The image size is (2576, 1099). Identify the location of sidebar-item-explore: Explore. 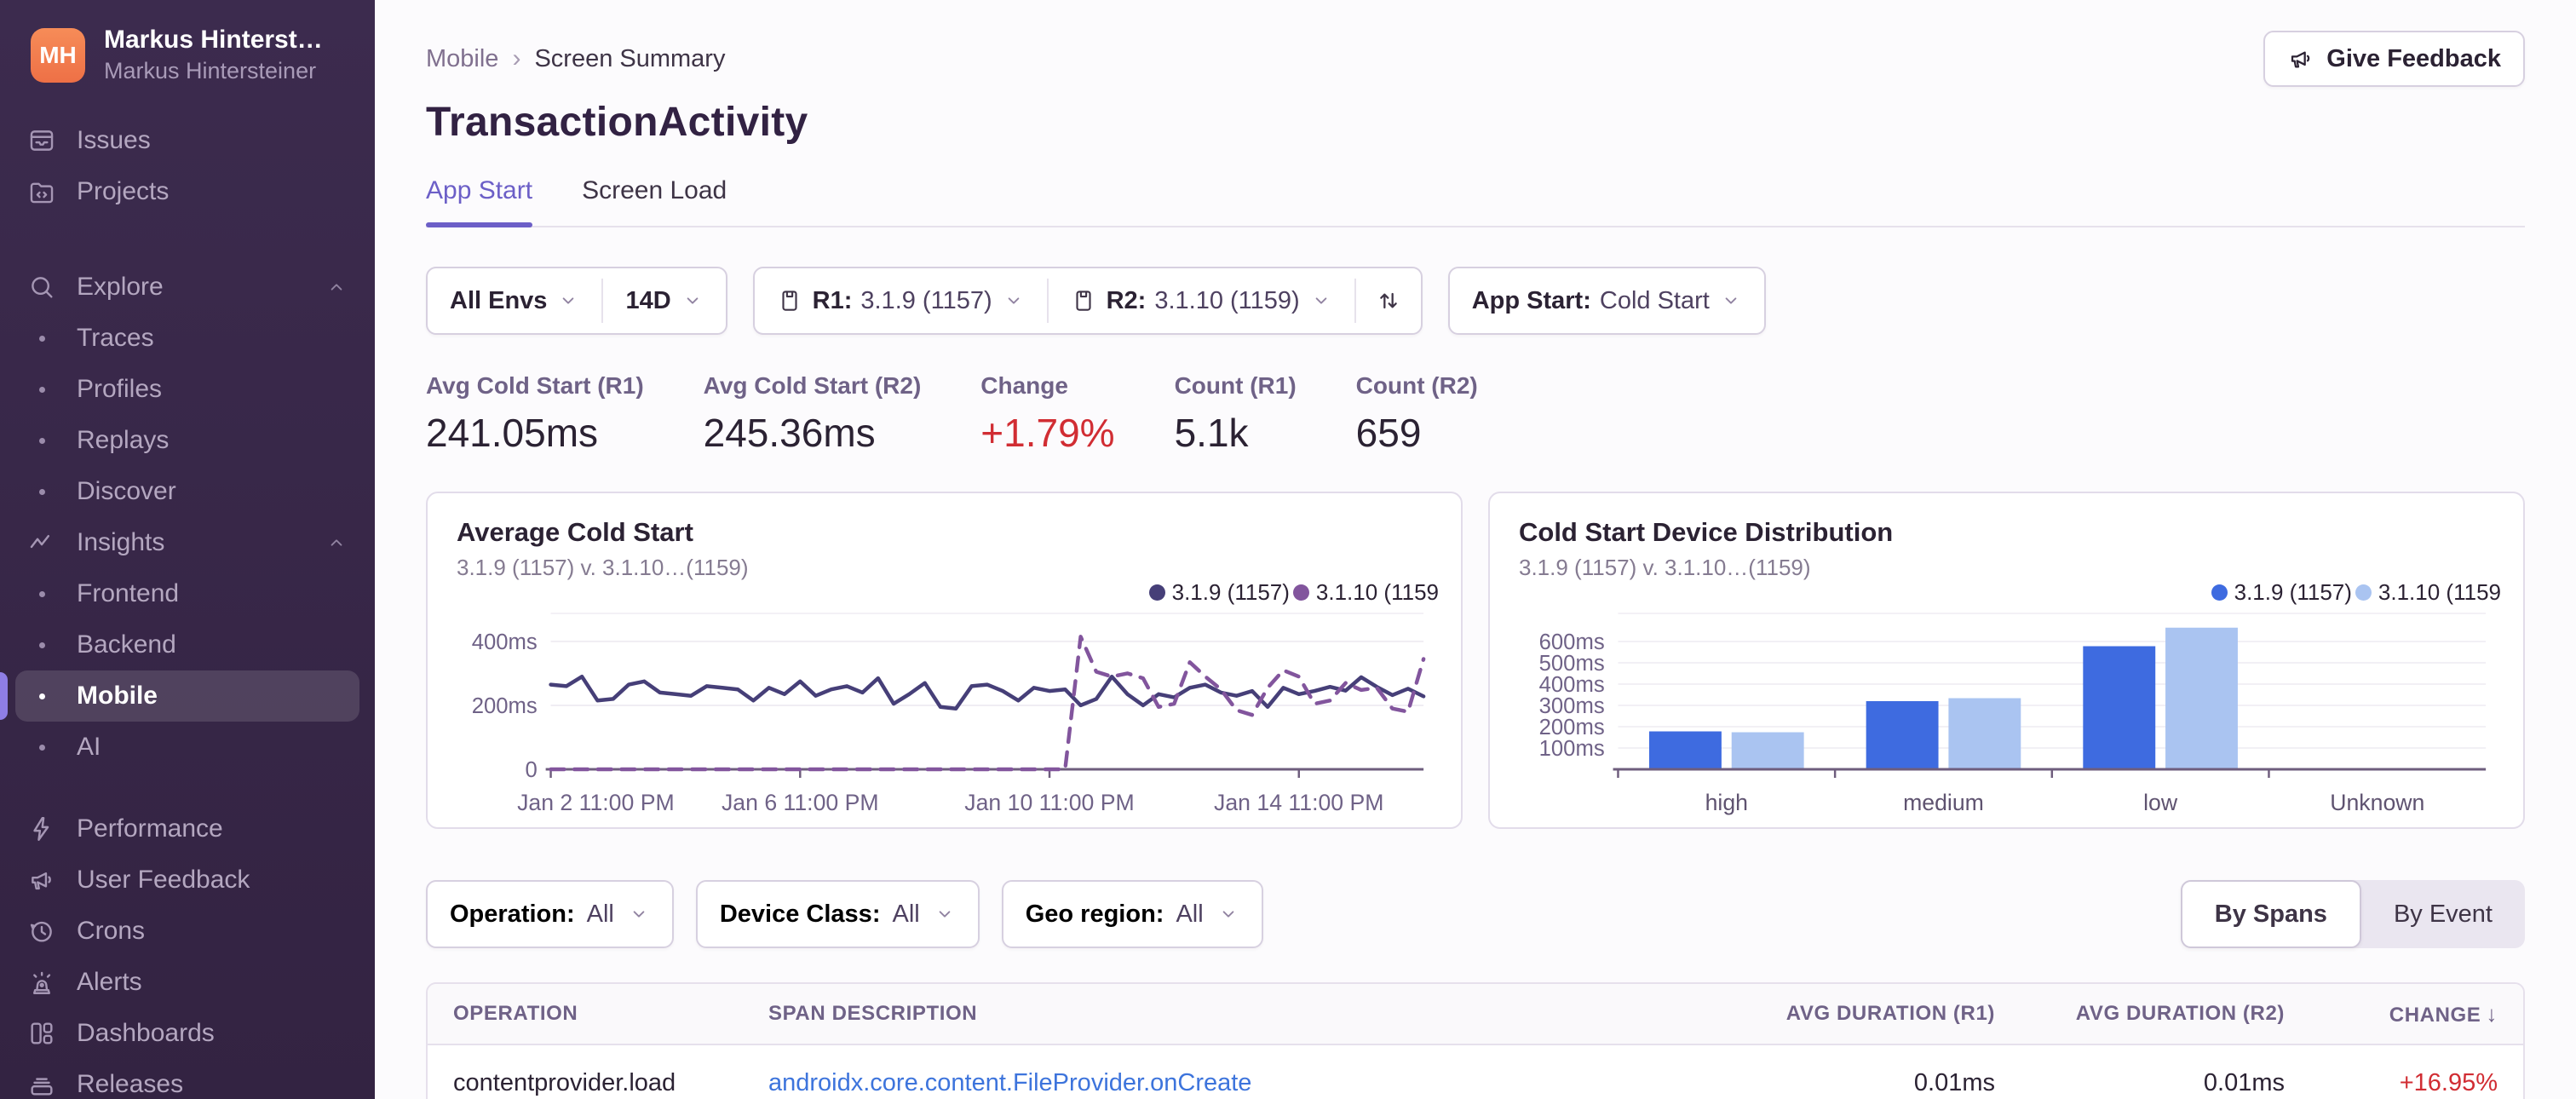
(187, 287).